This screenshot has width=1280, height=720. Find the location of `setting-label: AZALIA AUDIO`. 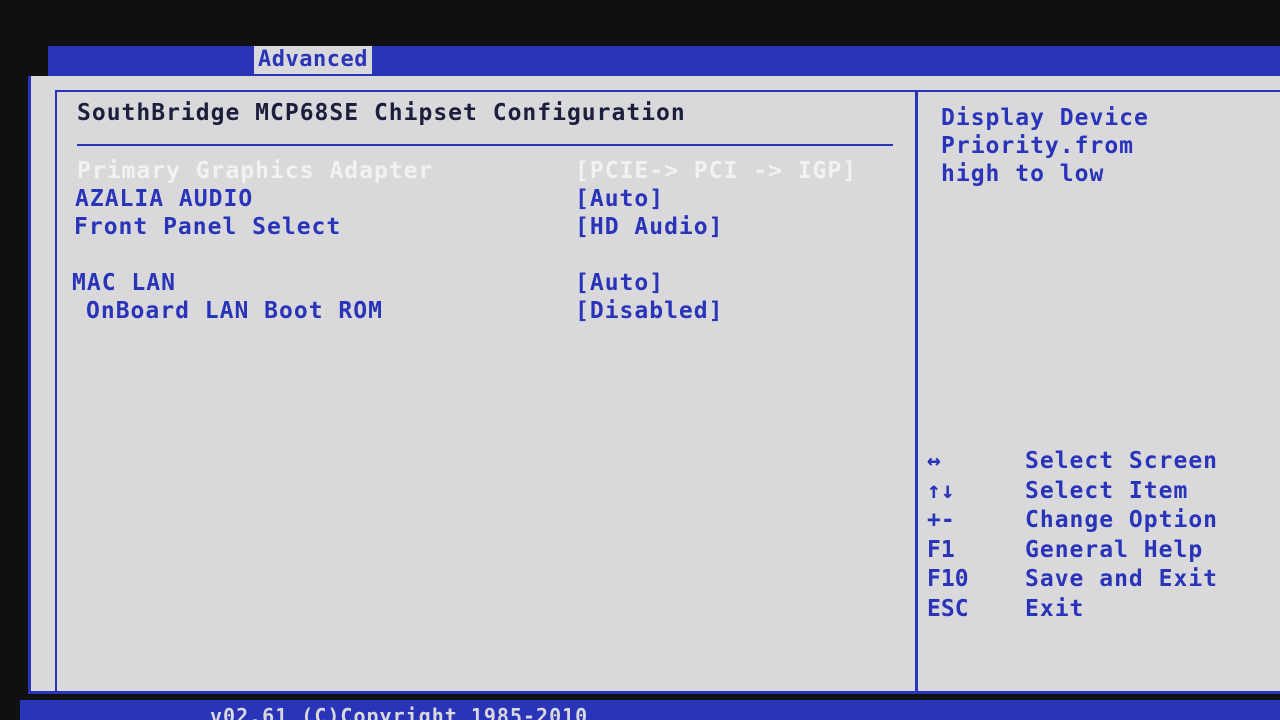

setting-label: AZALIA AUDIO is located at coordinates (164, 199).